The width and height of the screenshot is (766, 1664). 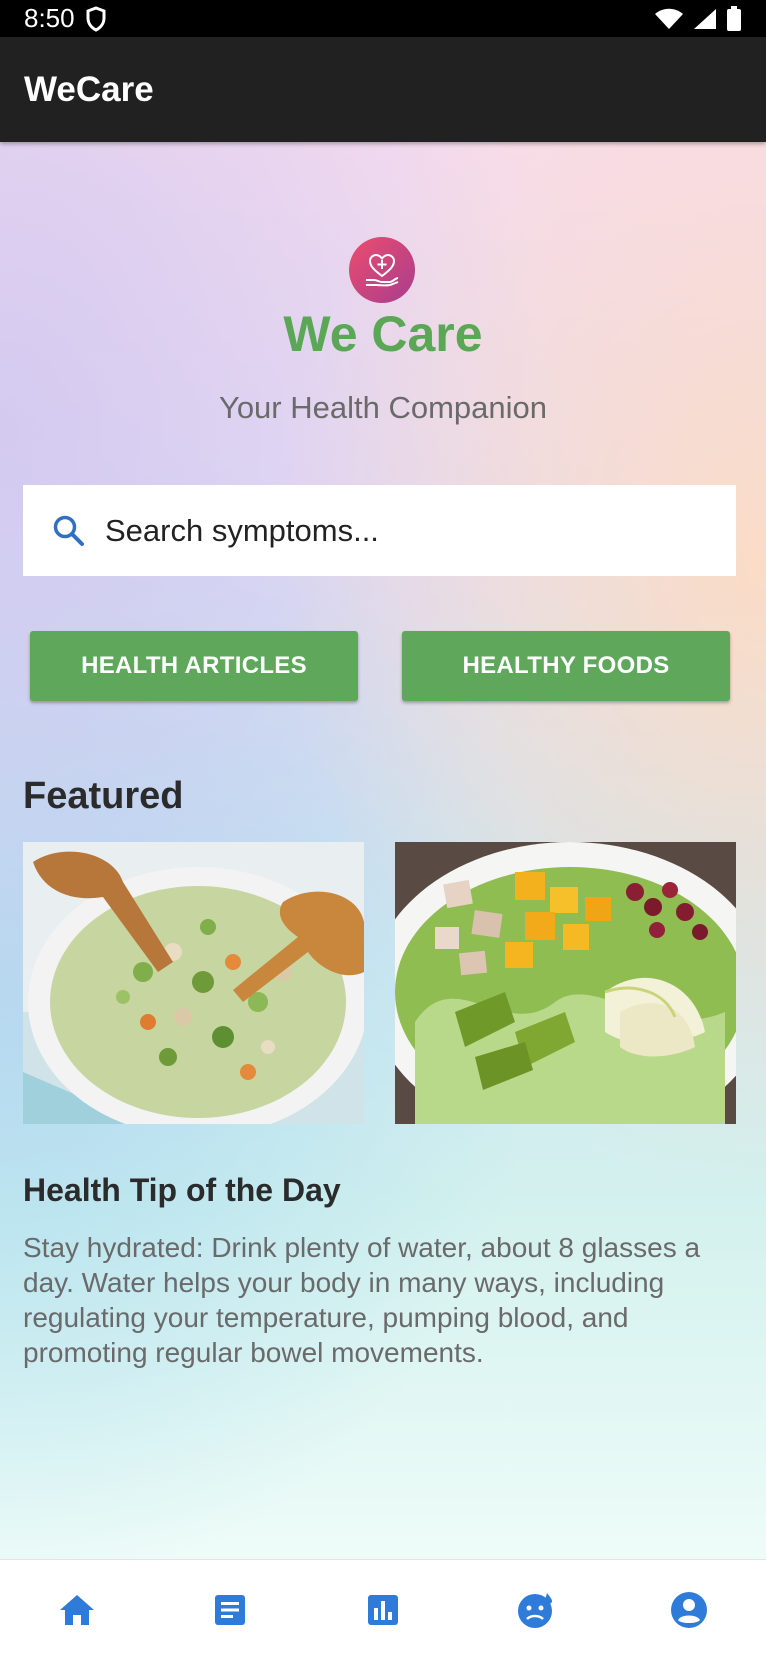 I want to click on shield-icon, so click(x=96, y=18).